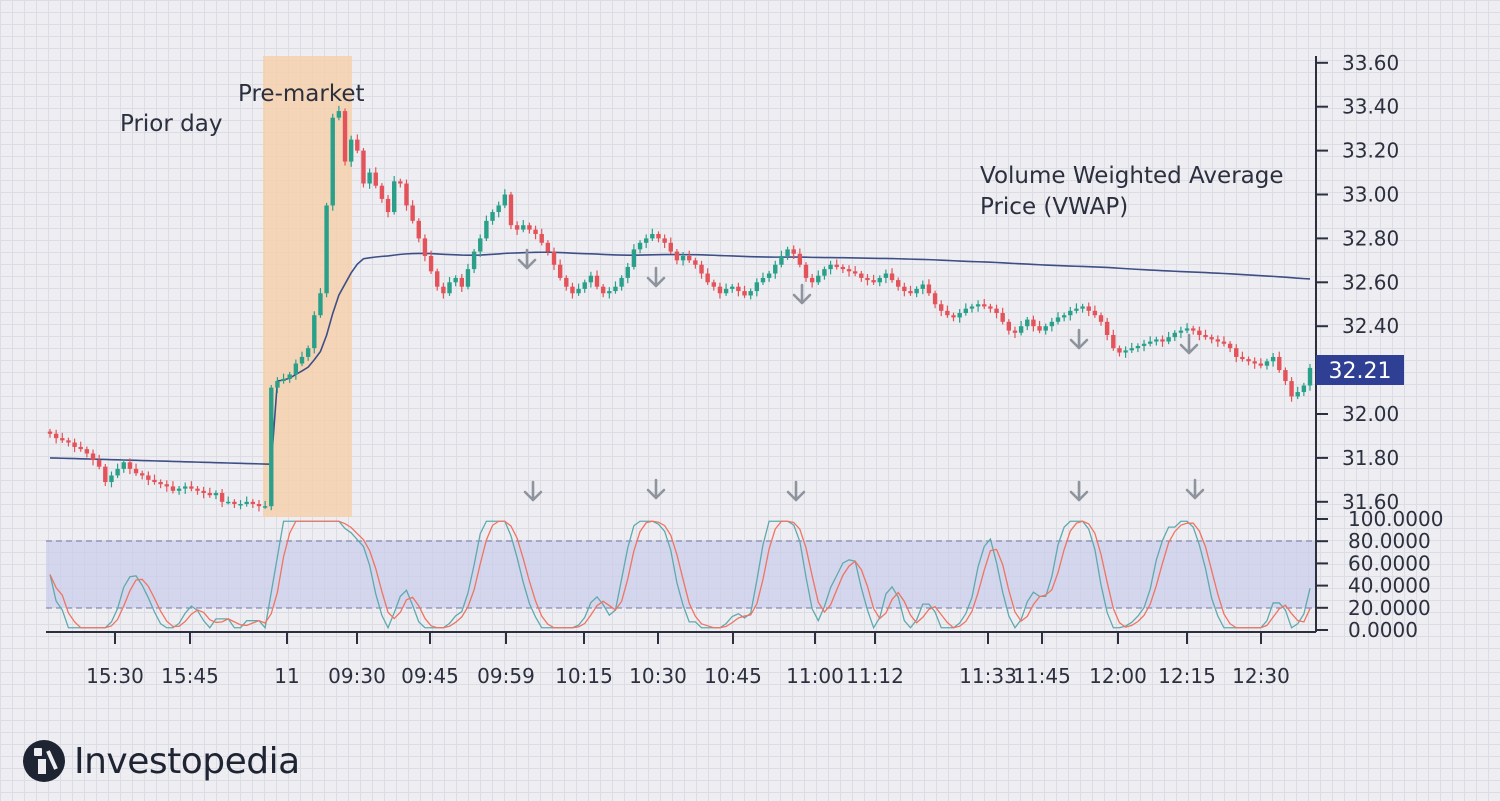 This screenshot has height=801, width=1500. Describe the element at coordinates (357, 676) in the screenshot. I see `time-tick-label: 09:30` at that location.